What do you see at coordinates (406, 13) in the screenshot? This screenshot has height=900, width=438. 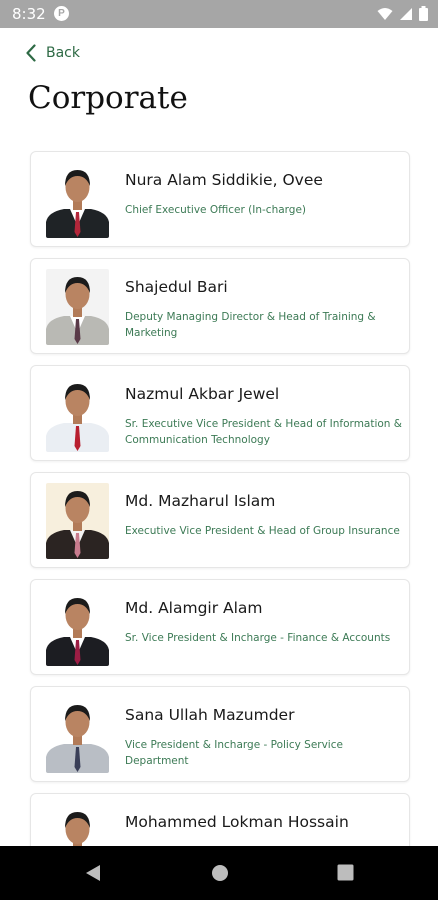 I see `signal-icon` at bounding box center [406, 13].